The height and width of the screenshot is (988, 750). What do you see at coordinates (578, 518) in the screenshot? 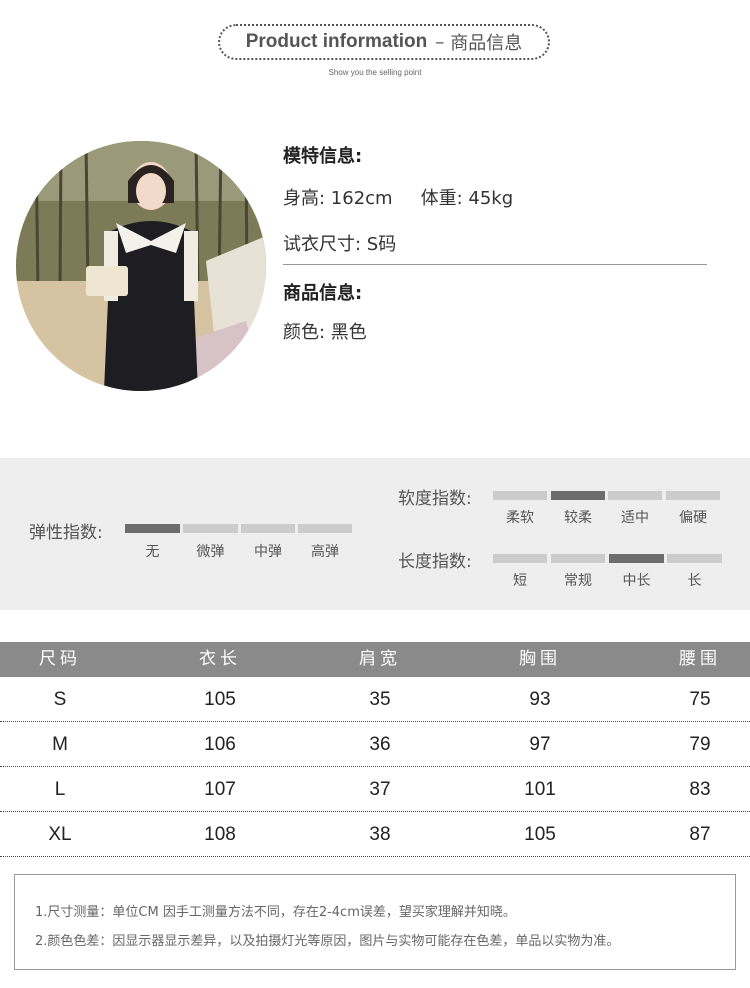
I see `softness-option: 较柔` at bounding box center [578, 518].